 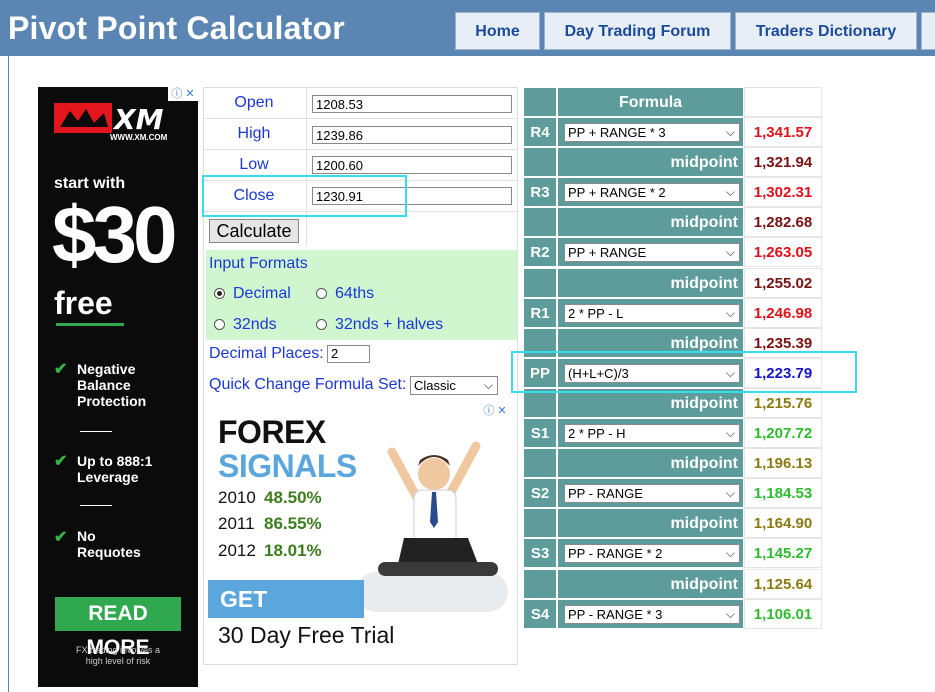 I want to click on ad-amount: $30, so click(x=115, y=234).